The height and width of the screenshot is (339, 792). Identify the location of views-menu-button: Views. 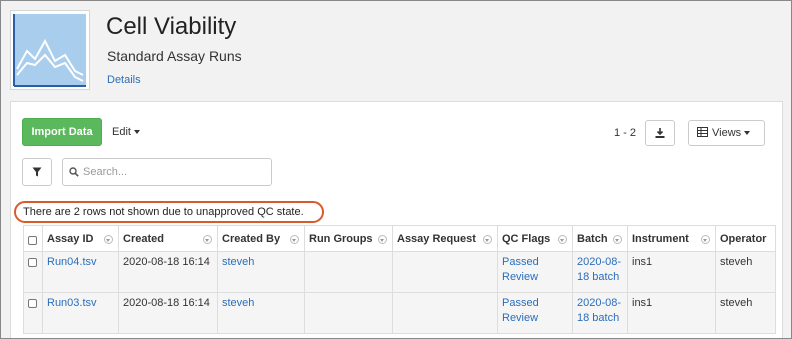
(726, 133).